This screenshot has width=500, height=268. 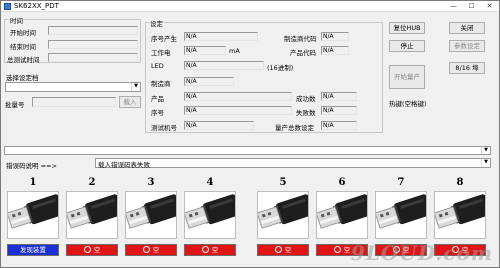 What do you see at coordinates (73, 87) in the screenshot?
I see `select-device-combo: ▼` at bounding box center [73, 87].